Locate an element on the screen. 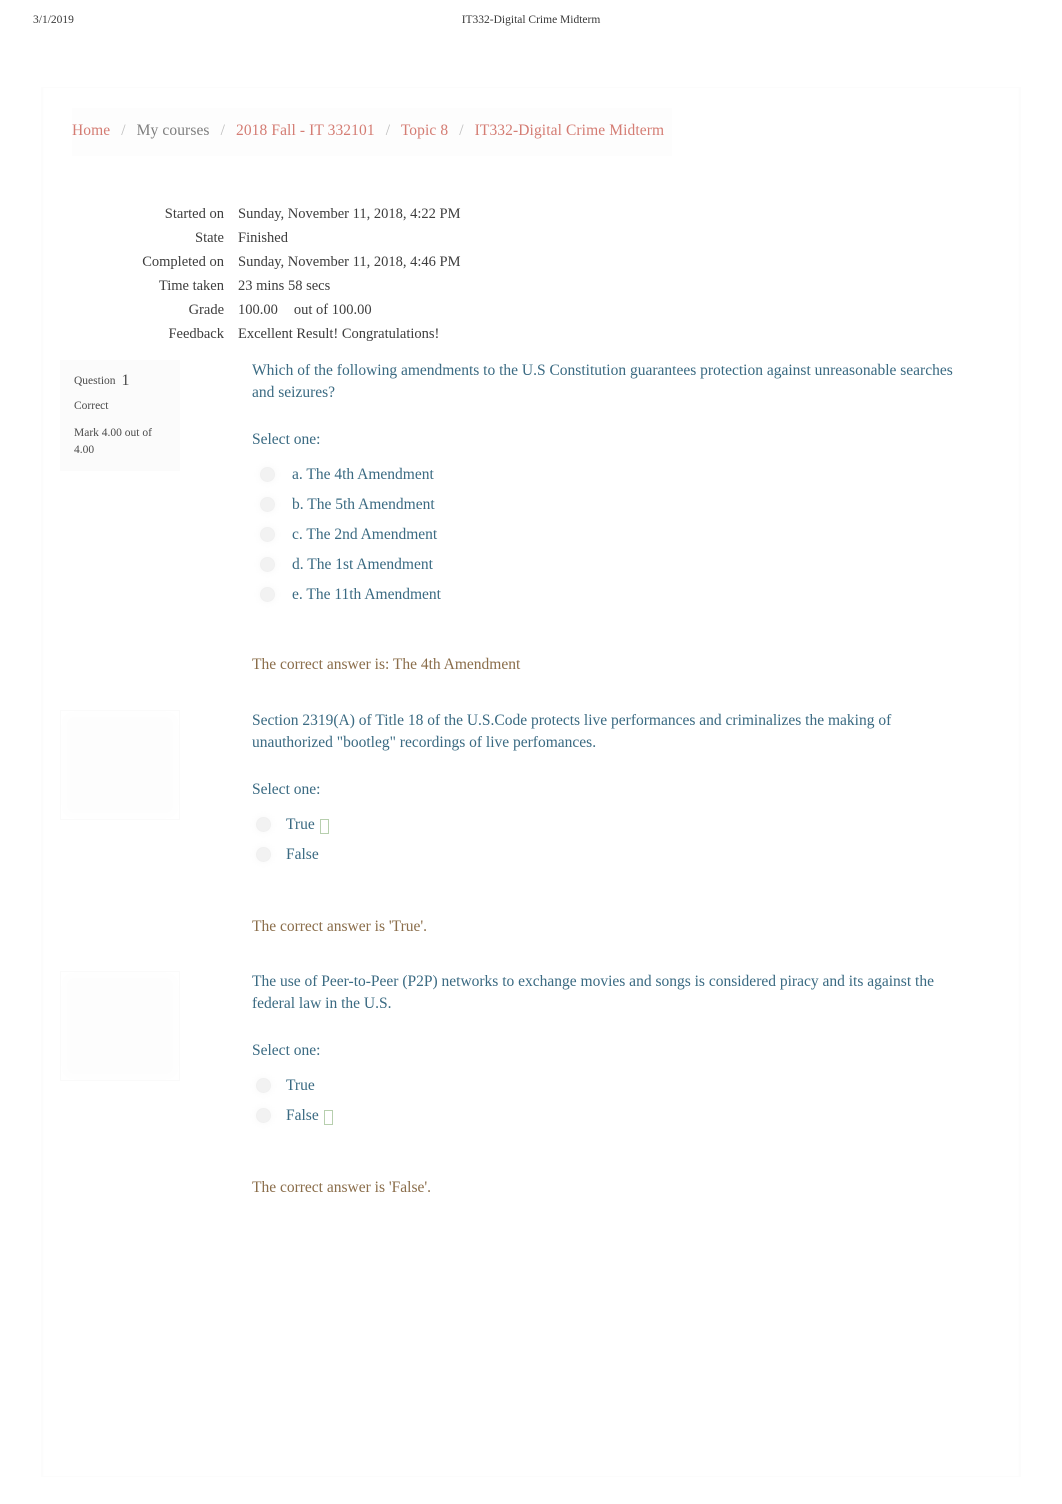 This screenshot has width=1062, height=1504. answer-label: b. The 5th Amendment is located at coordinates (363, 504).